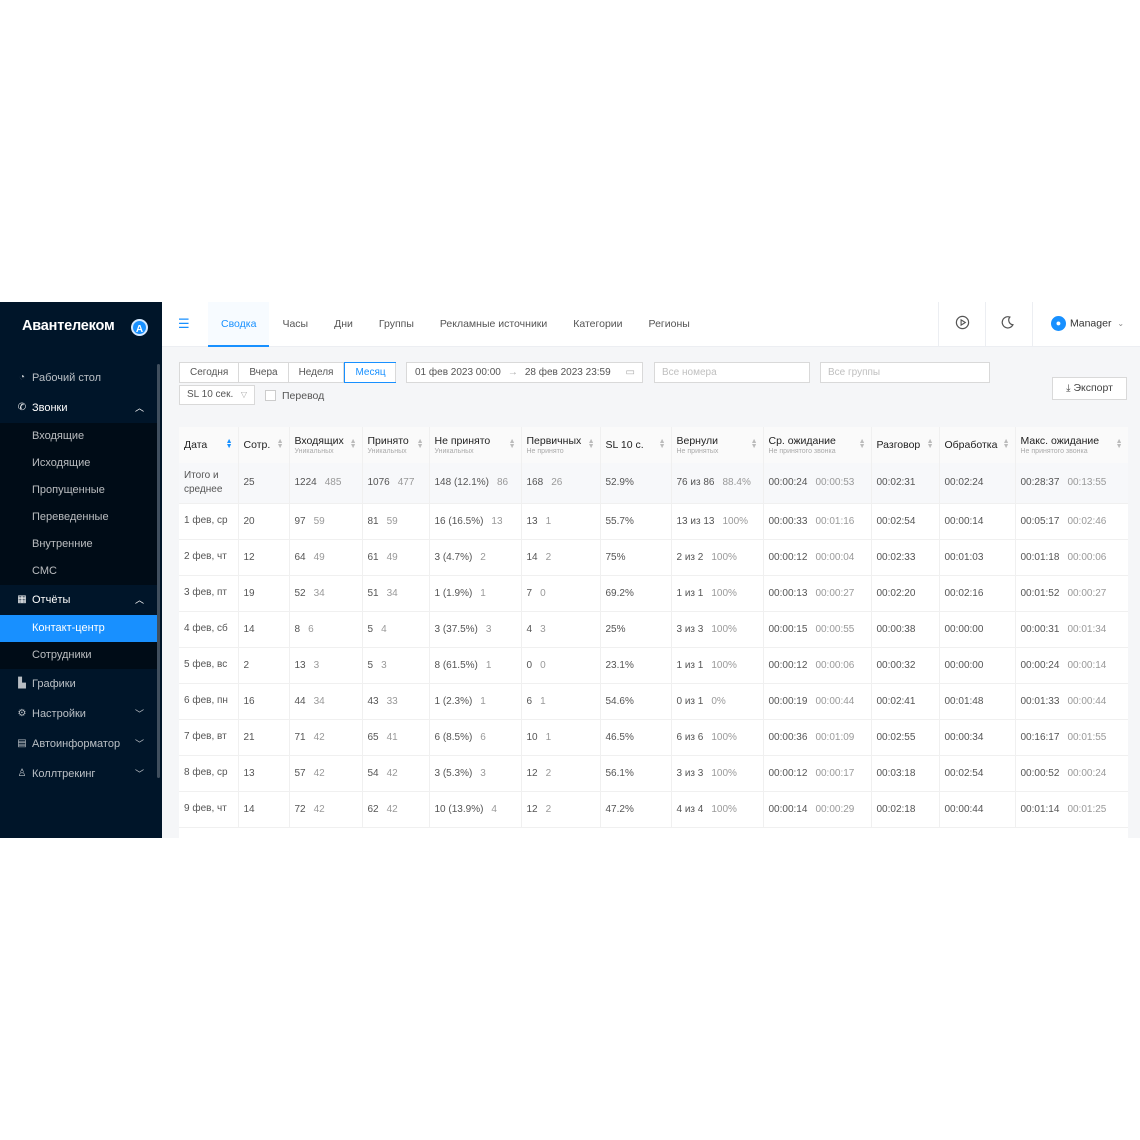  I want to click on column-header-1: Сотр. ▲ ▼, so click(264, 445).